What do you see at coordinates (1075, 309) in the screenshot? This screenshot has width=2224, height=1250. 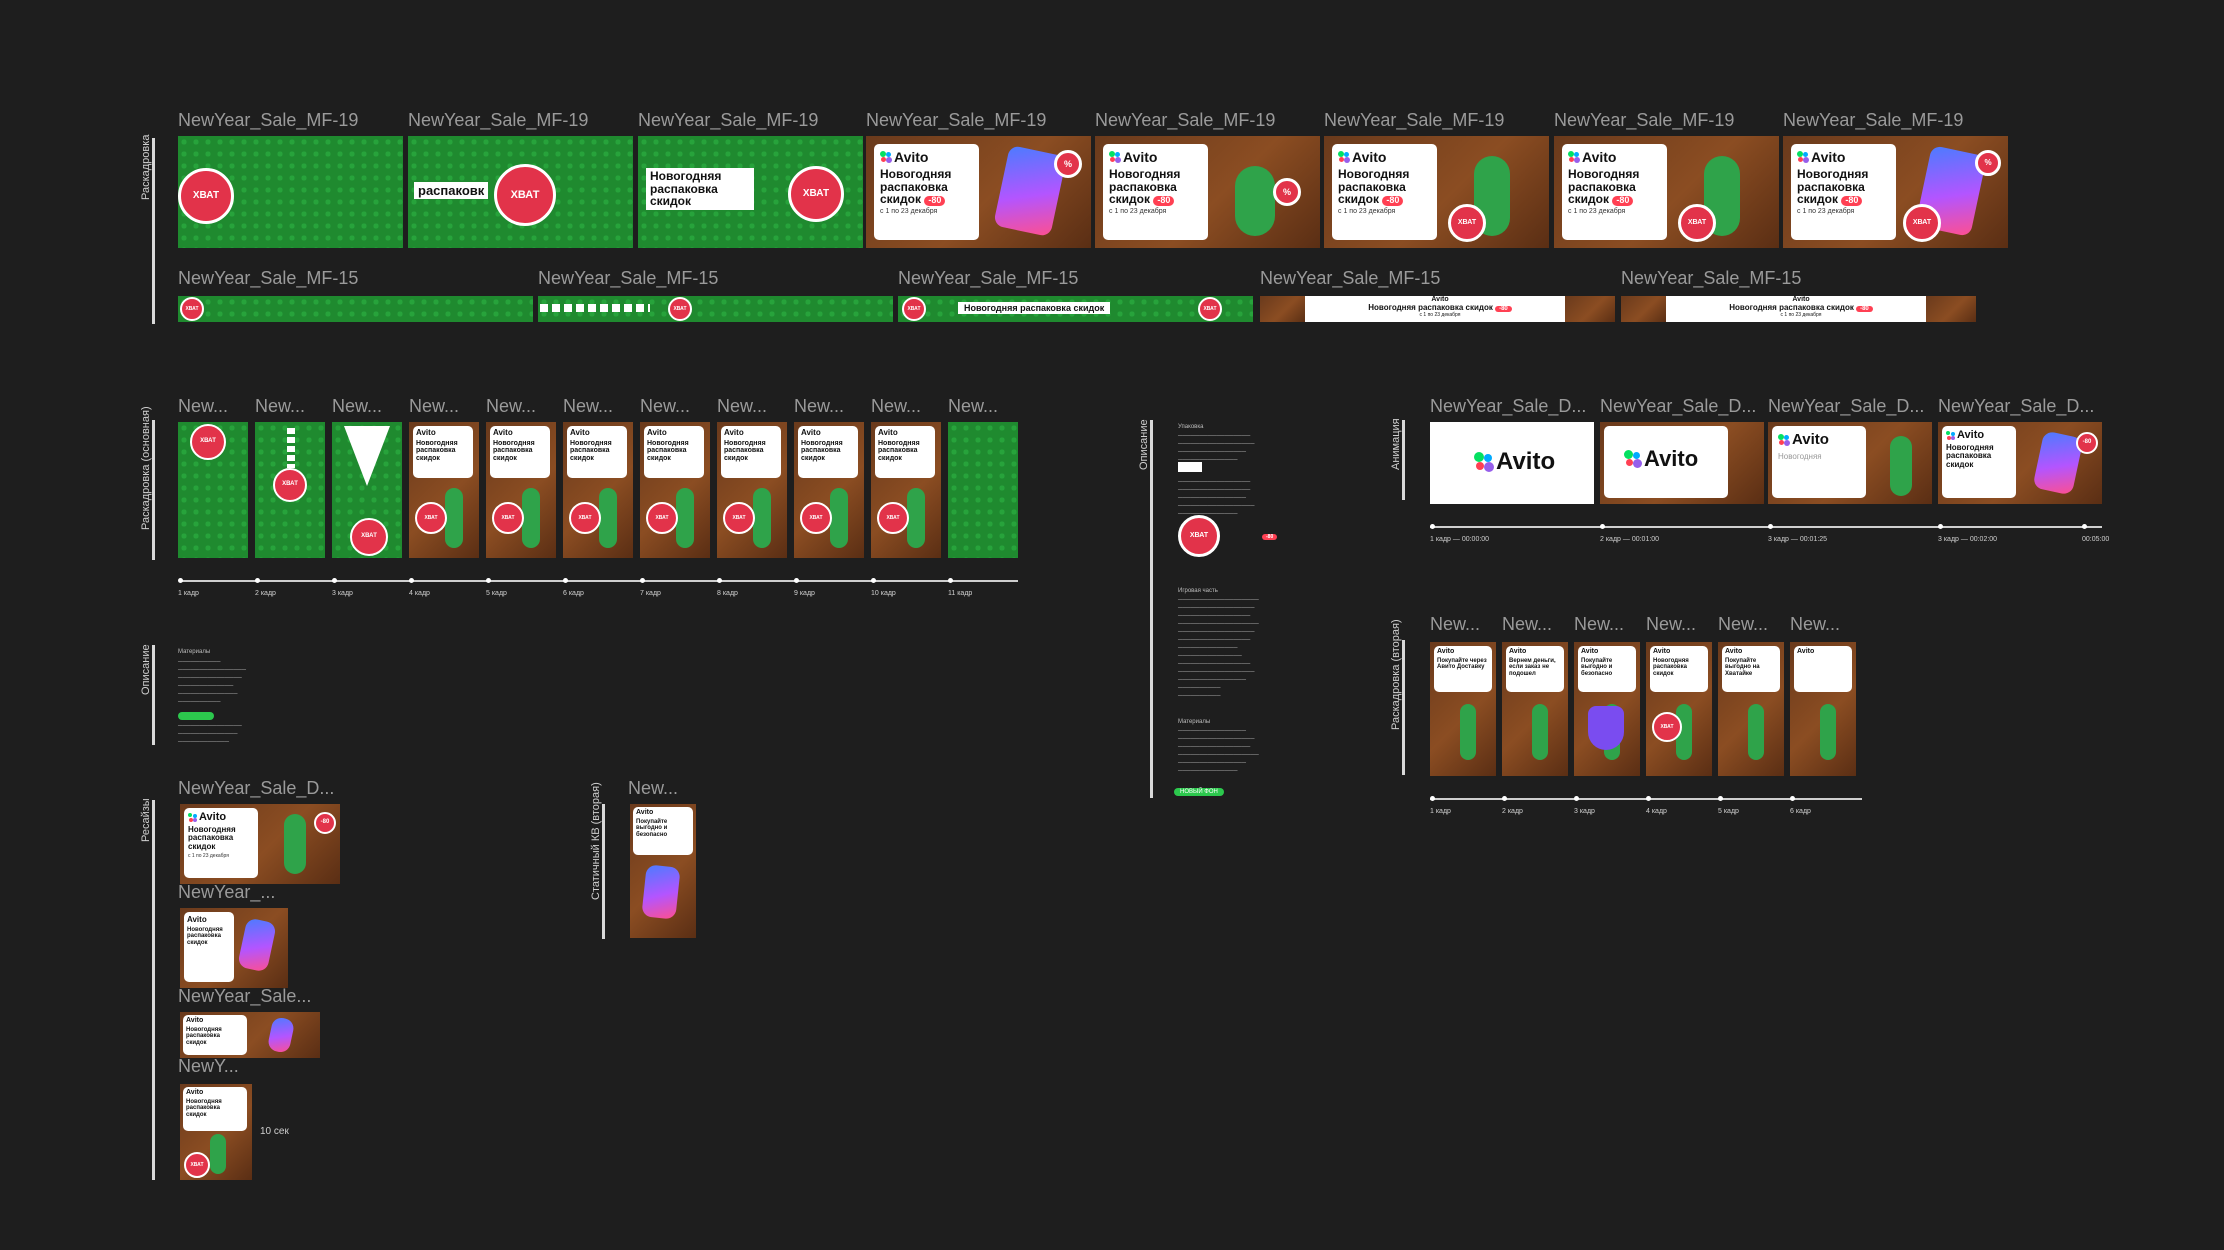 I see `wide-banner: Новогодняя распаковка скидок ХВАТ ХВАТ` at bounding box center [1075, 309].